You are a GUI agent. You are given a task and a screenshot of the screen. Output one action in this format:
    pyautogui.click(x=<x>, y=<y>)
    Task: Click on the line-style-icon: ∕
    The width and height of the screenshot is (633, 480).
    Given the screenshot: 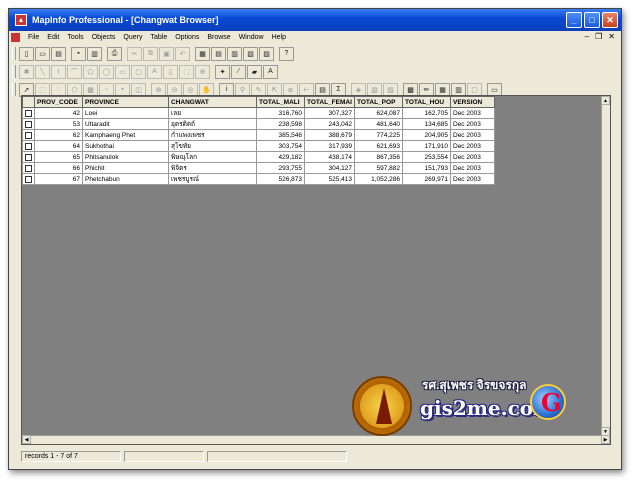 What is the action you would take?
    pyautogui.click(x=238, y=71)
    